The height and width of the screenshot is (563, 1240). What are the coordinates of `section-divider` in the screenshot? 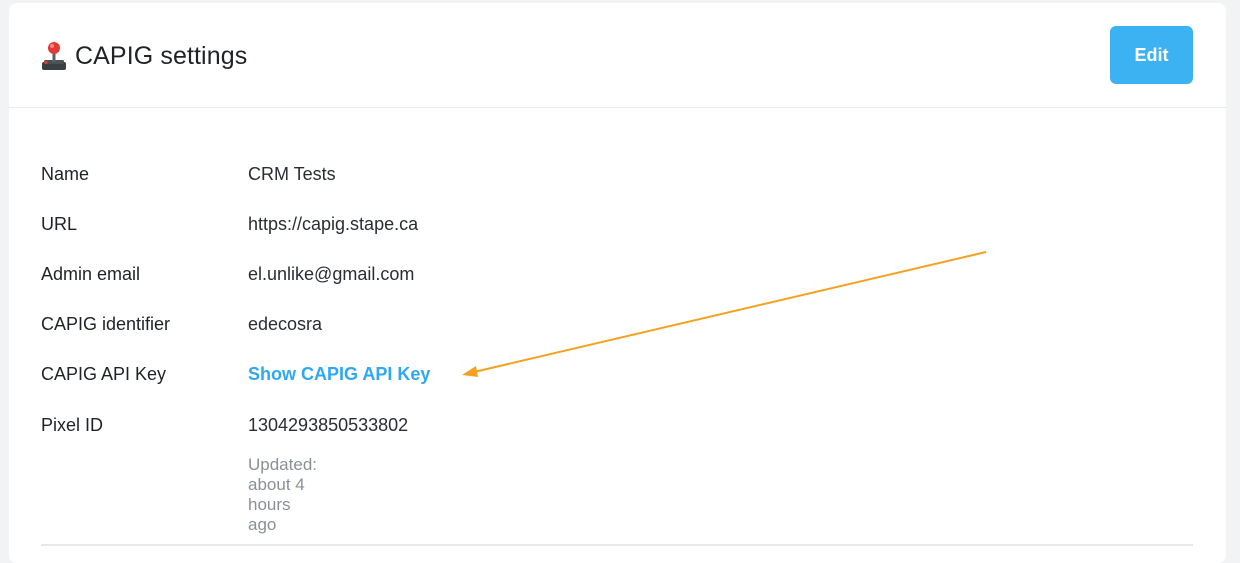 It's located at (617, 545).